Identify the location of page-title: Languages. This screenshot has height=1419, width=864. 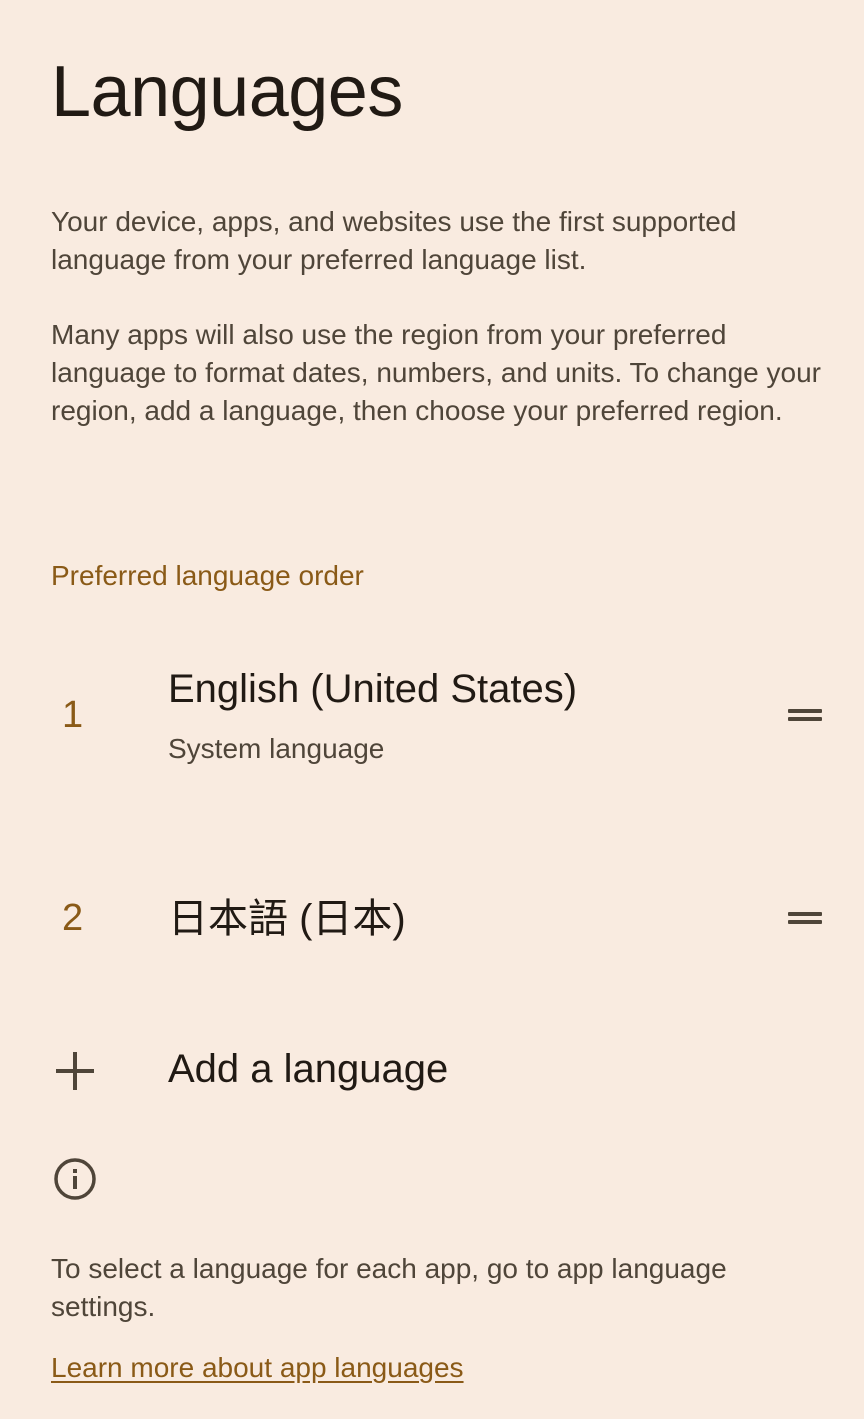
(227, 92).